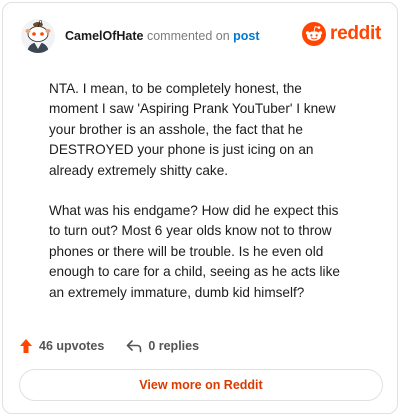 The width and height of the screenshot is (400, 416). I want to click on snoo-avatar-icon, so click(38, 36).